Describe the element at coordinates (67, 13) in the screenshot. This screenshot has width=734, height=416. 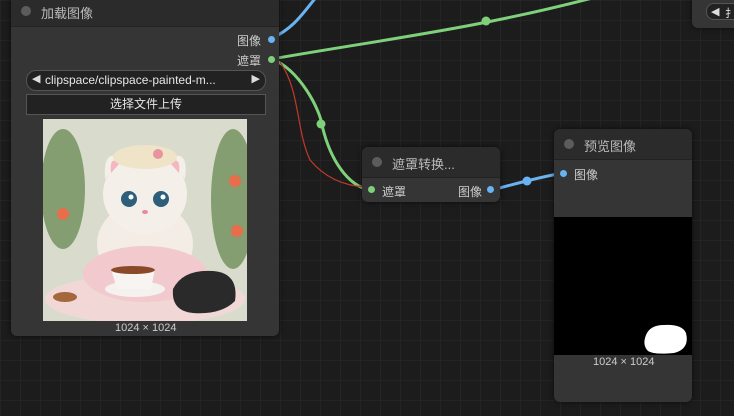
I see `node-title: 加载图像` at that location.